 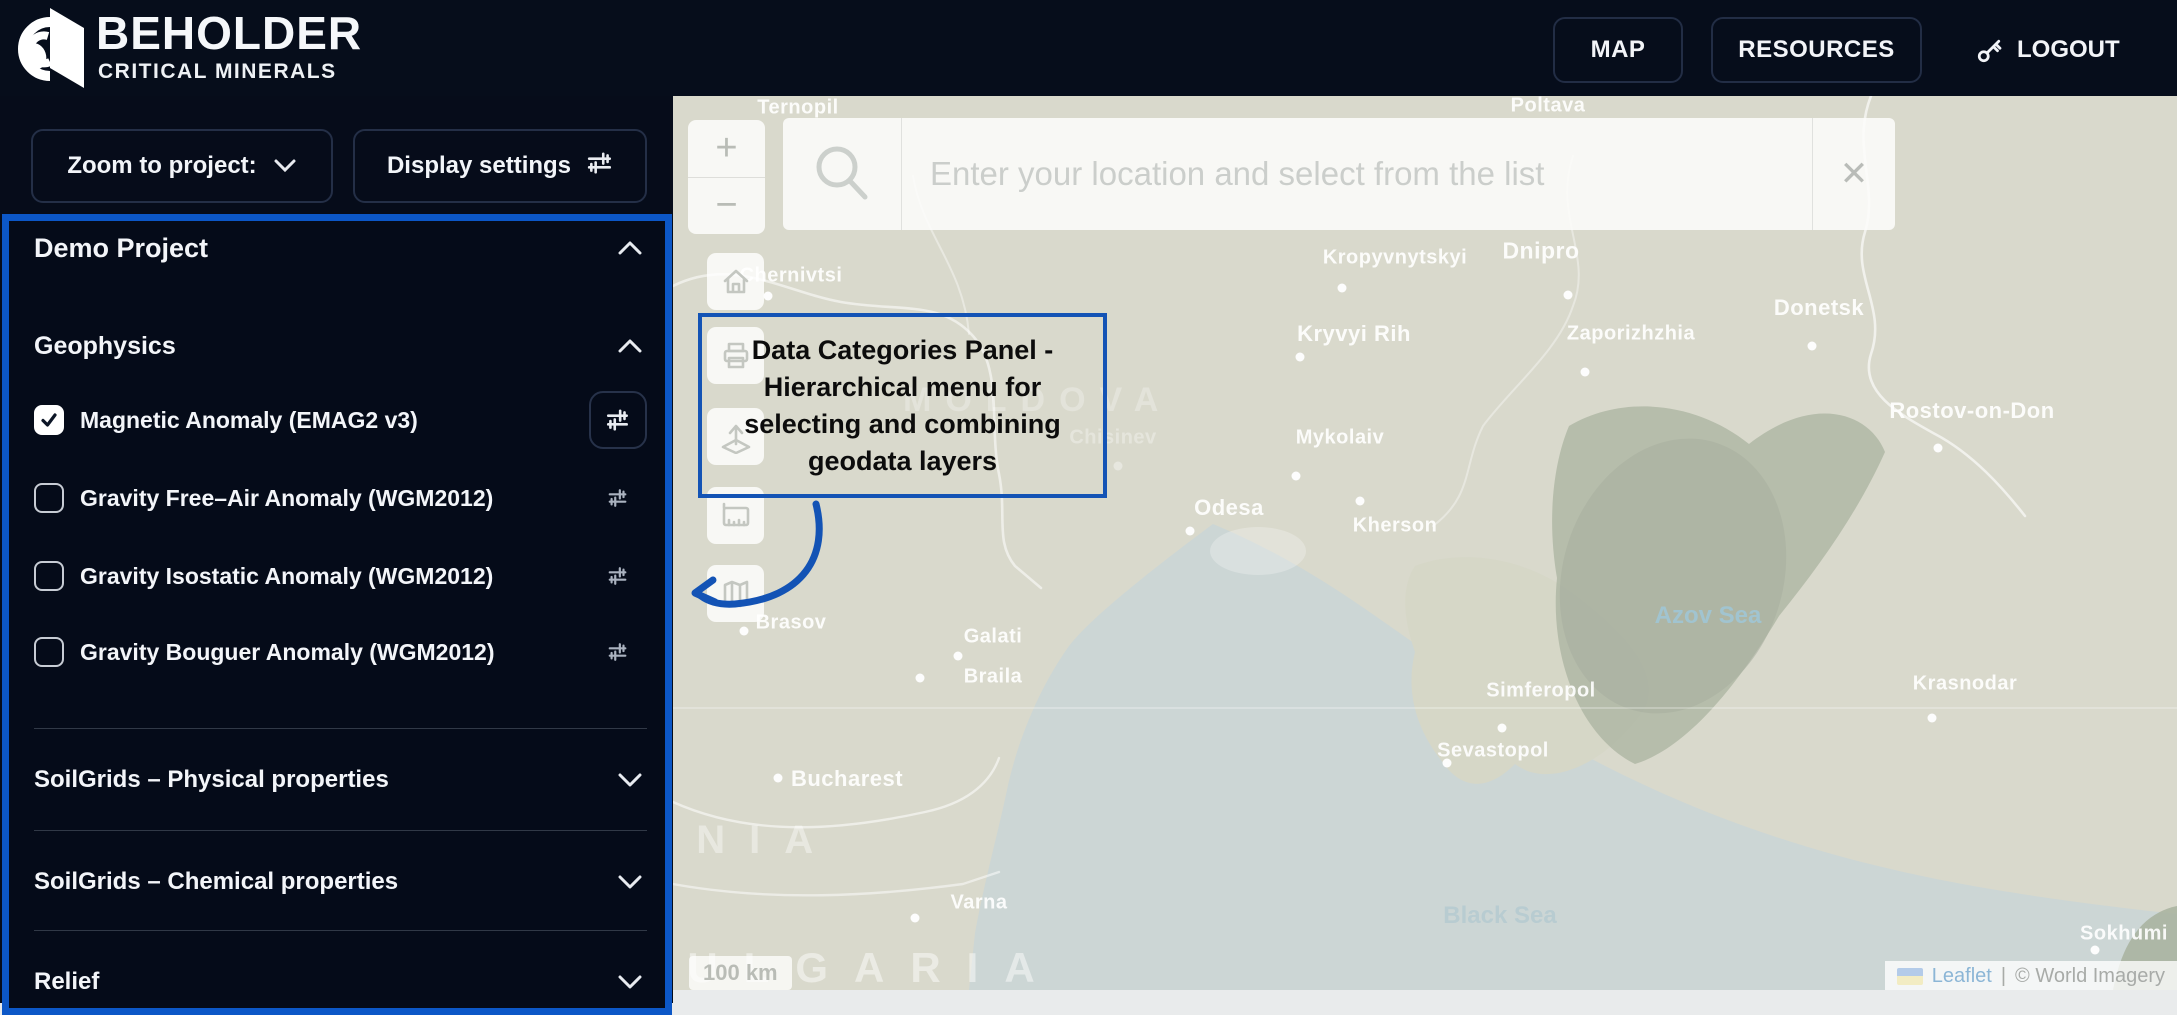 What do you see at coordinates (1354, 333) in the screenshot?
I see `city-label: Kryvyi Rih` at bounding box center [1354, 333].